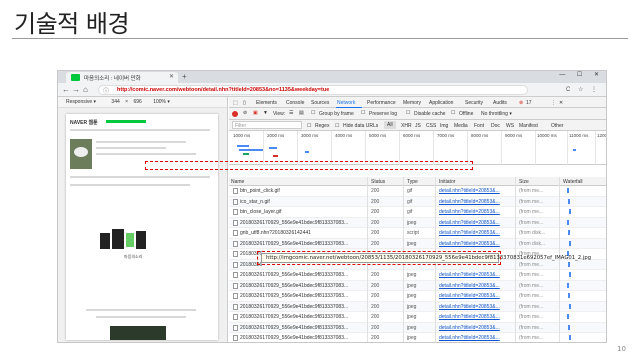 This screenshot has height=359, width=638. Describe the element at coordinates (126, 121) in the screenshot. I see `search-box` at that location.